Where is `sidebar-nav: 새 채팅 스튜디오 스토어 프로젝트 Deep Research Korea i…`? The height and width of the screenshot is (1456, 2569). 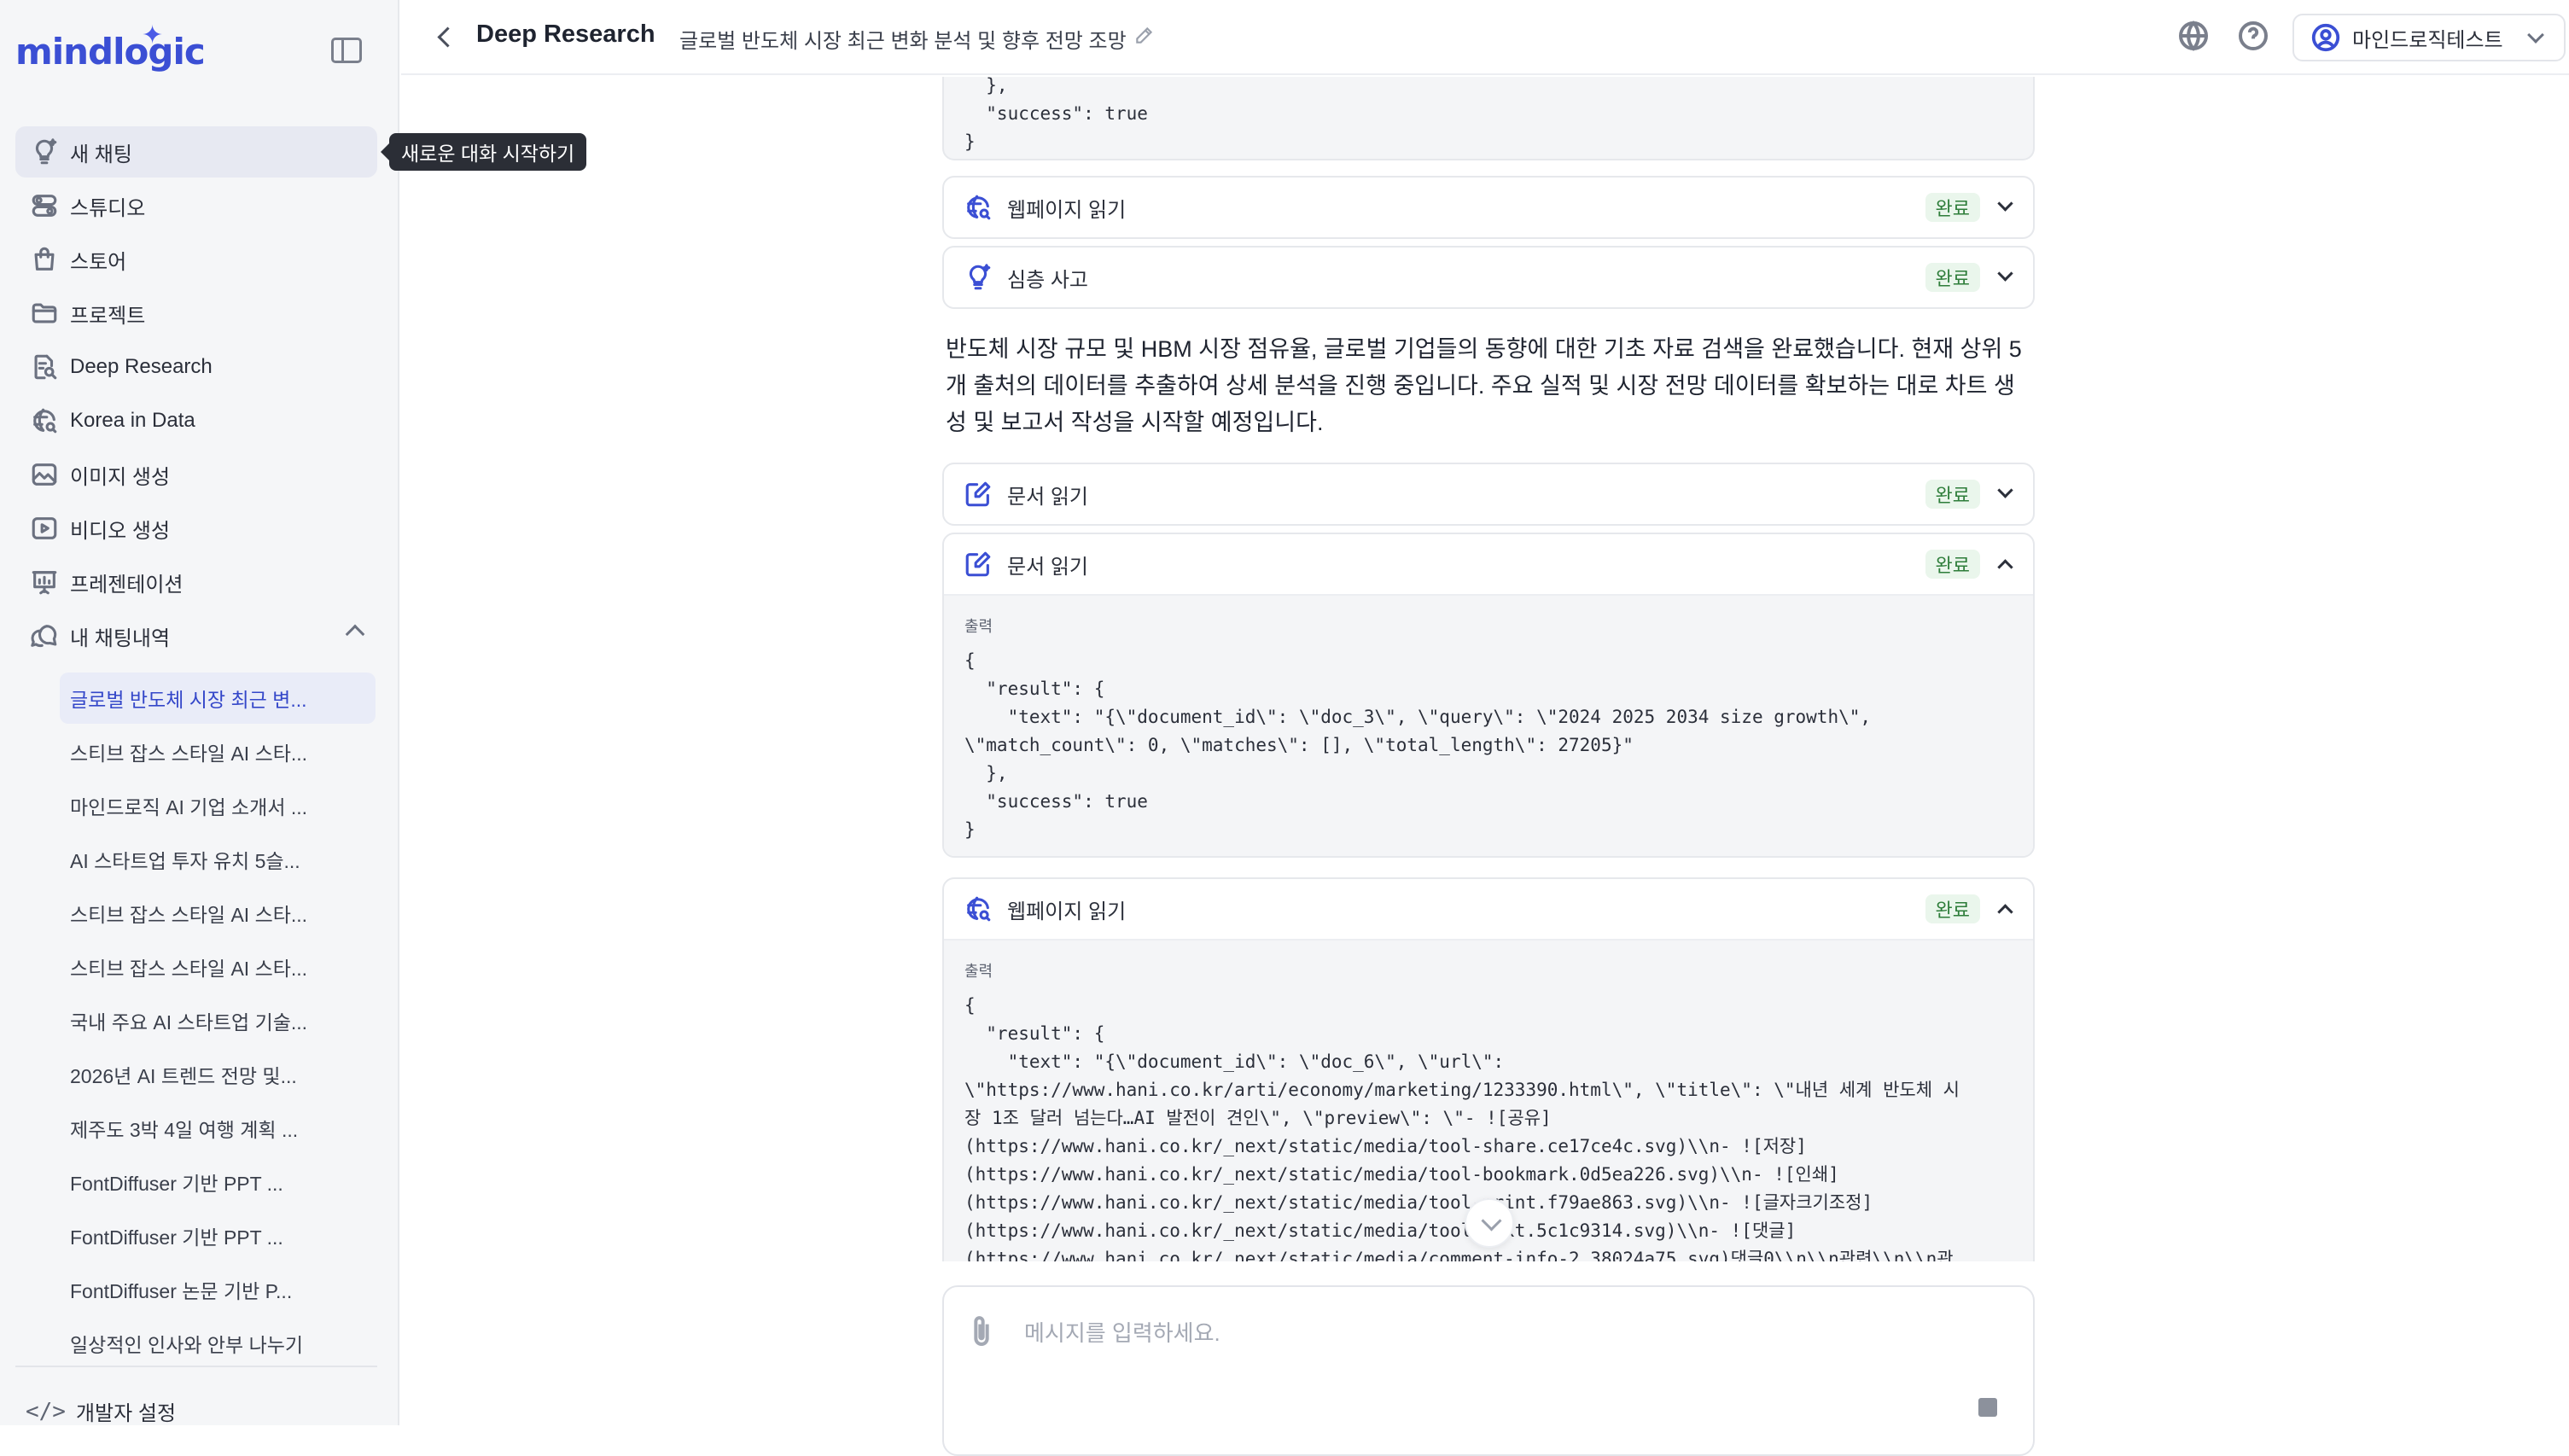 sidebar-nav: 새 채팅 스튜디오 스토어 프로젝트 Deep Research Korea i… is located at coordinates (196, 395).